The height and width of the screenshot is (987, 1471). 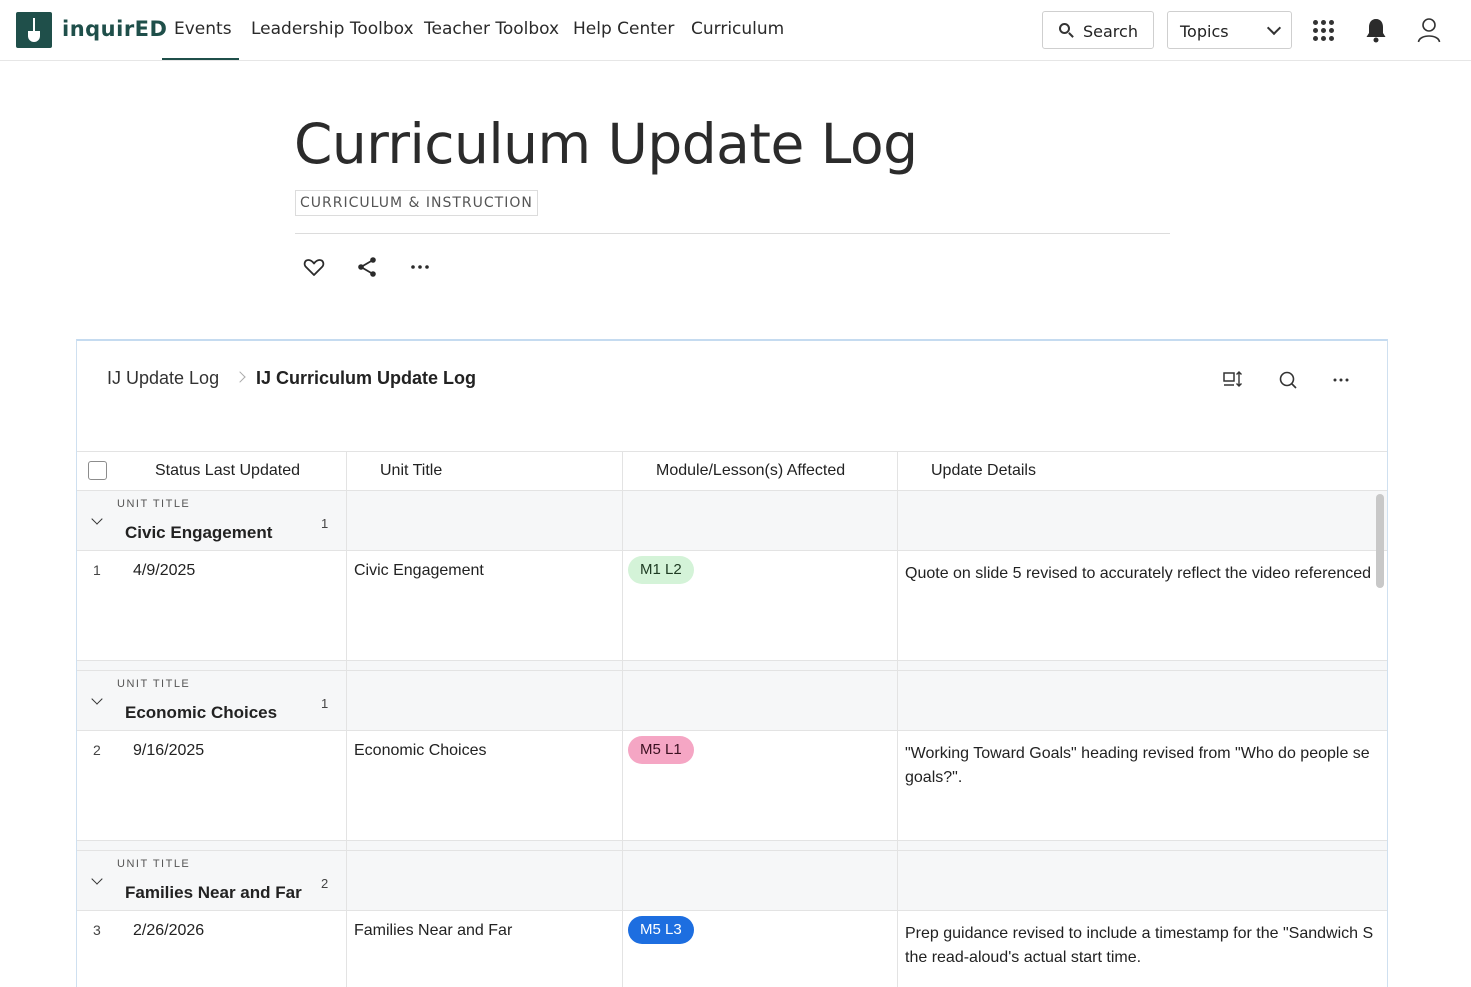 What do you see at coordinates (114, 29) in the screenshot?
I see `brand-name: inquirED` at bounding box center [114, 29].